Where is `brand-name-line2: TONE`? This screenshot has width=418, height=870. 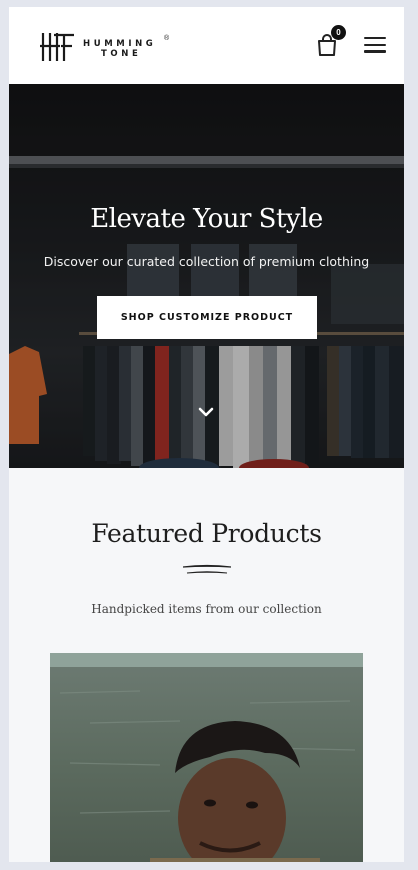 brand-name-line2: TONE is located at coordinates (121, 54).